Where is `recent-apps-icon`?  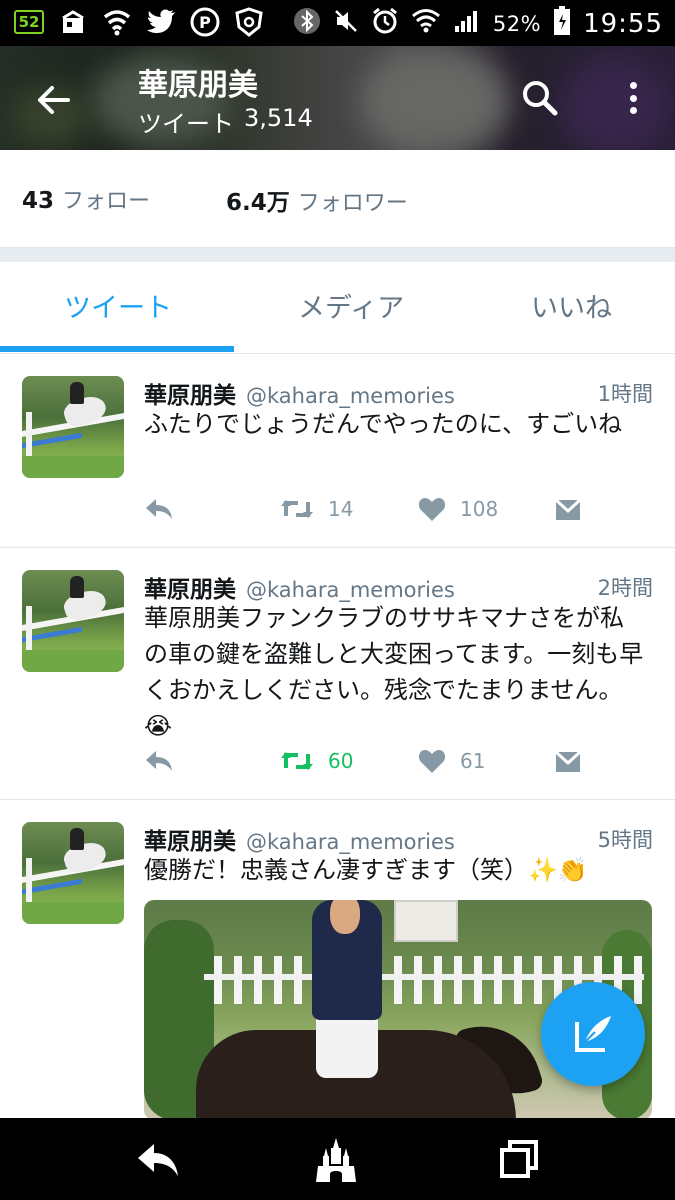
recent-apps-icon is located at coordinates (519, 1159).